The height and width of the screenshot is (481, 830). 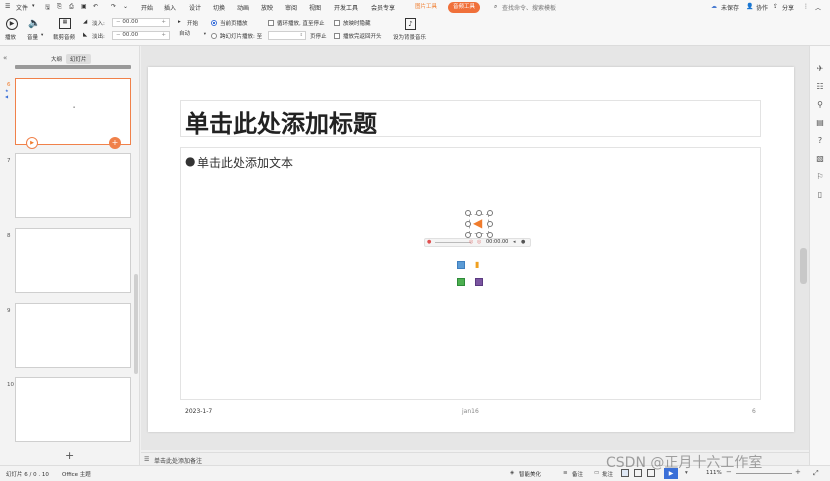 I want to click on notes-button: 备注, so click(x=577, y=474).